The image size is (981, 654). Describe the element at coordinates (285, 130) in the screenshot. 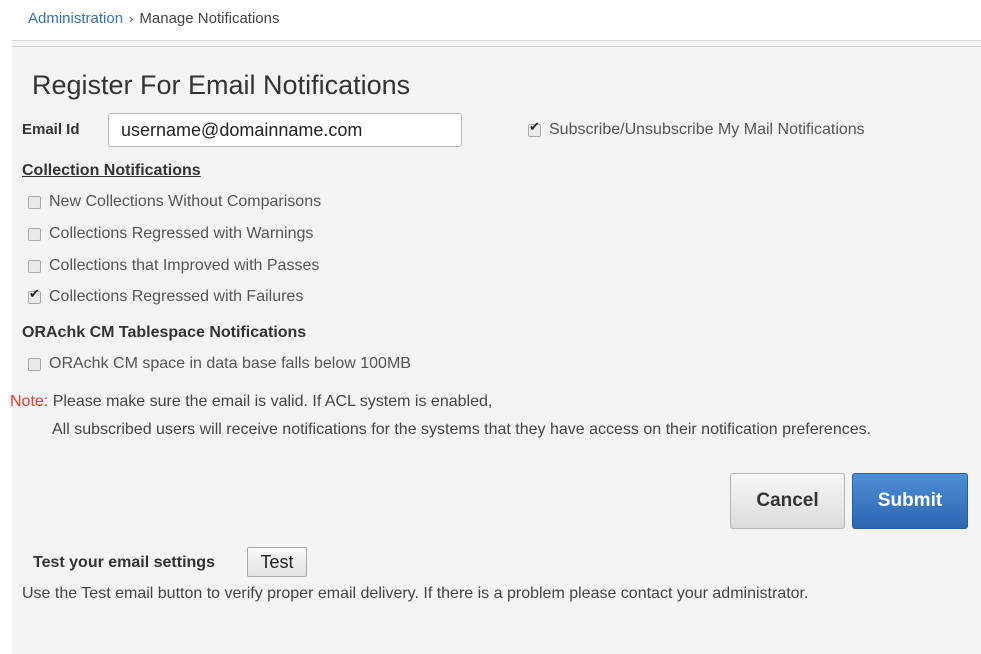

I see `email-input` at that location.